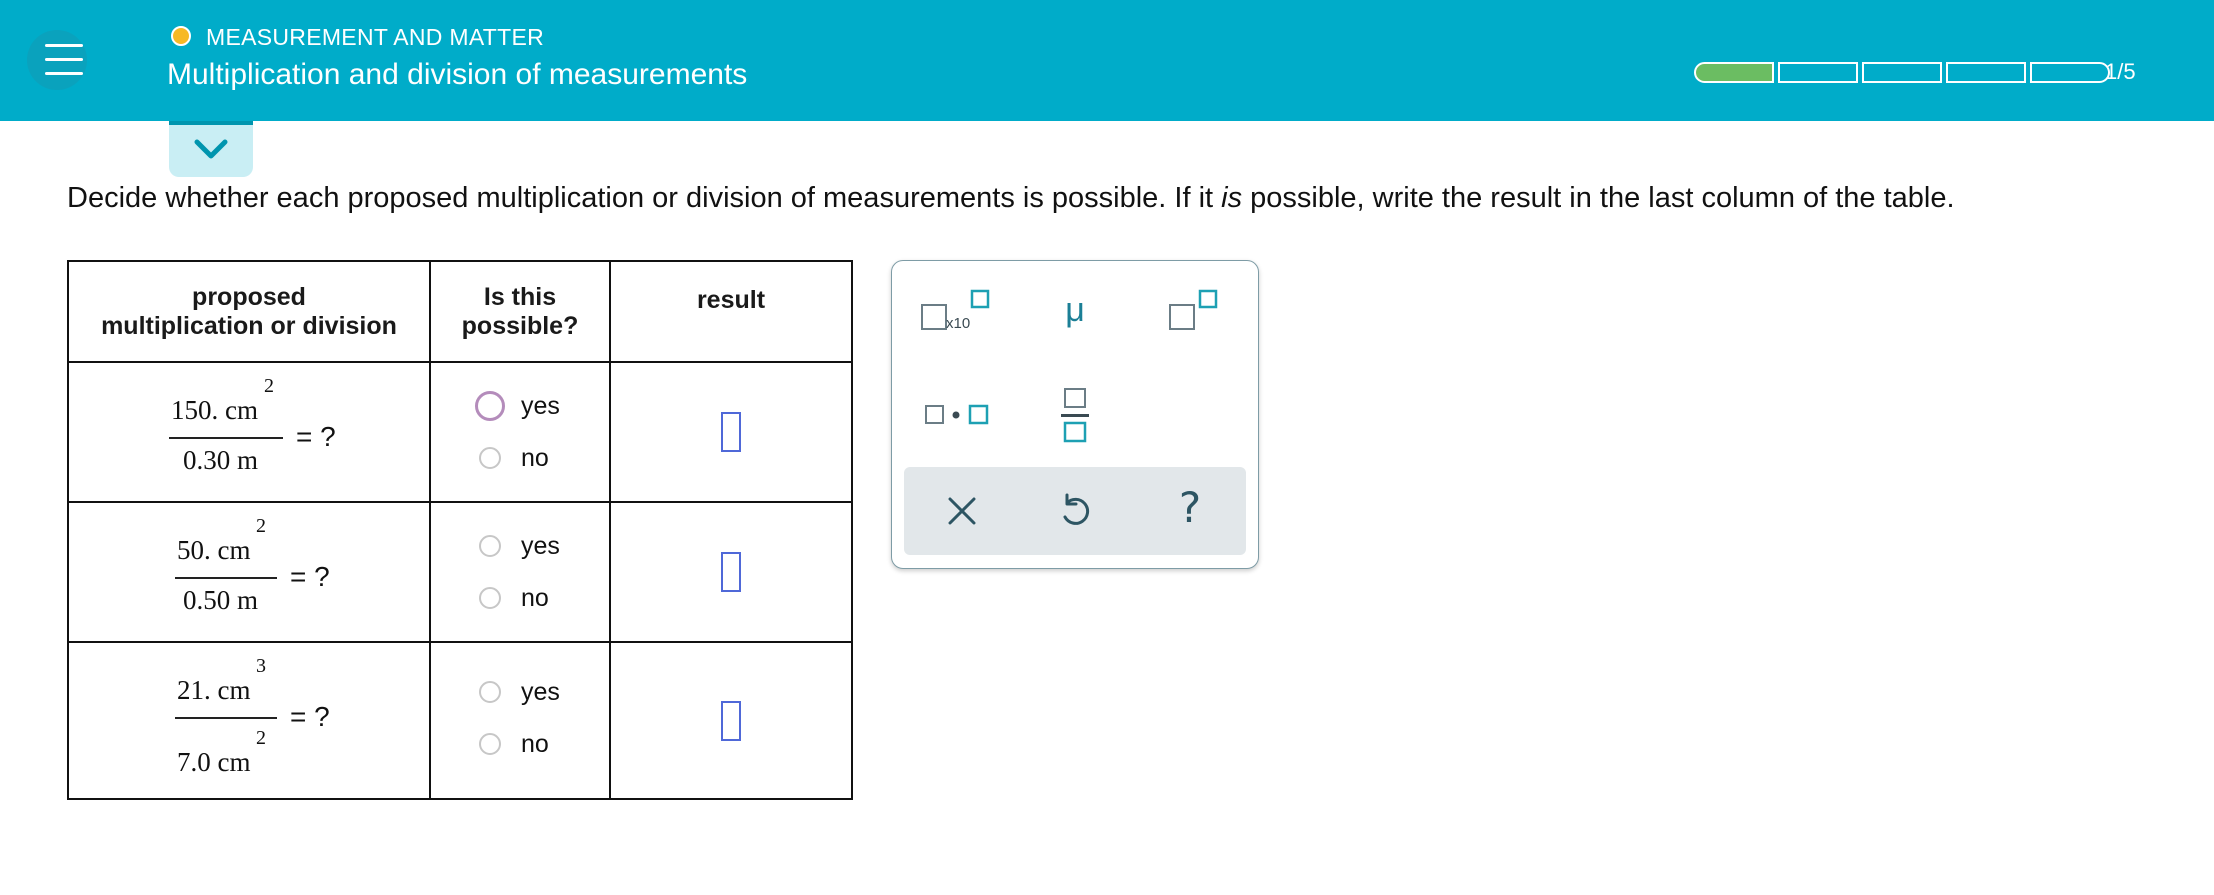 Image resolution: width=2214 pixels, height=895 pixels. Describe the element at coordinates (249, 296) in the screenshot. I see `header-text: proposed` at that location.